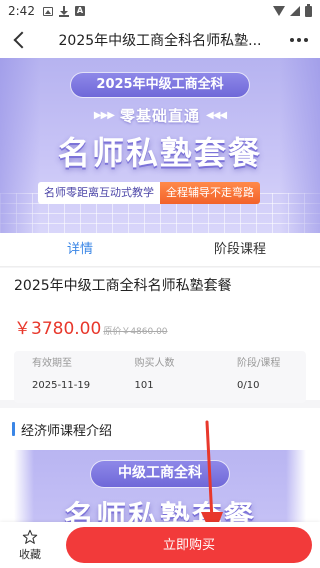  Describe the element at coordinates (79, 11) in the screenshot. I see `app-notification-icon: A` at that location.